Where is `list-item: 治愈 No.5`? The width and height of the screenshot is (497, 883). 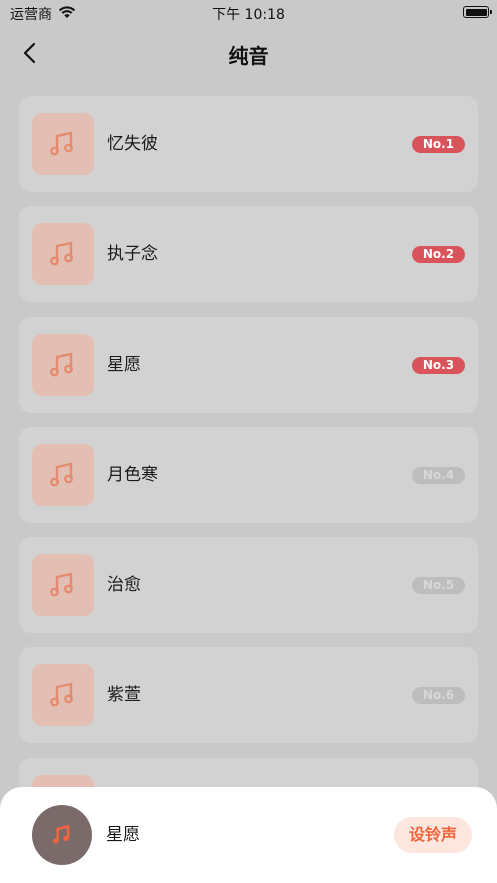 list-item: 治愈 No.5 is located at coordinates (248, 585).